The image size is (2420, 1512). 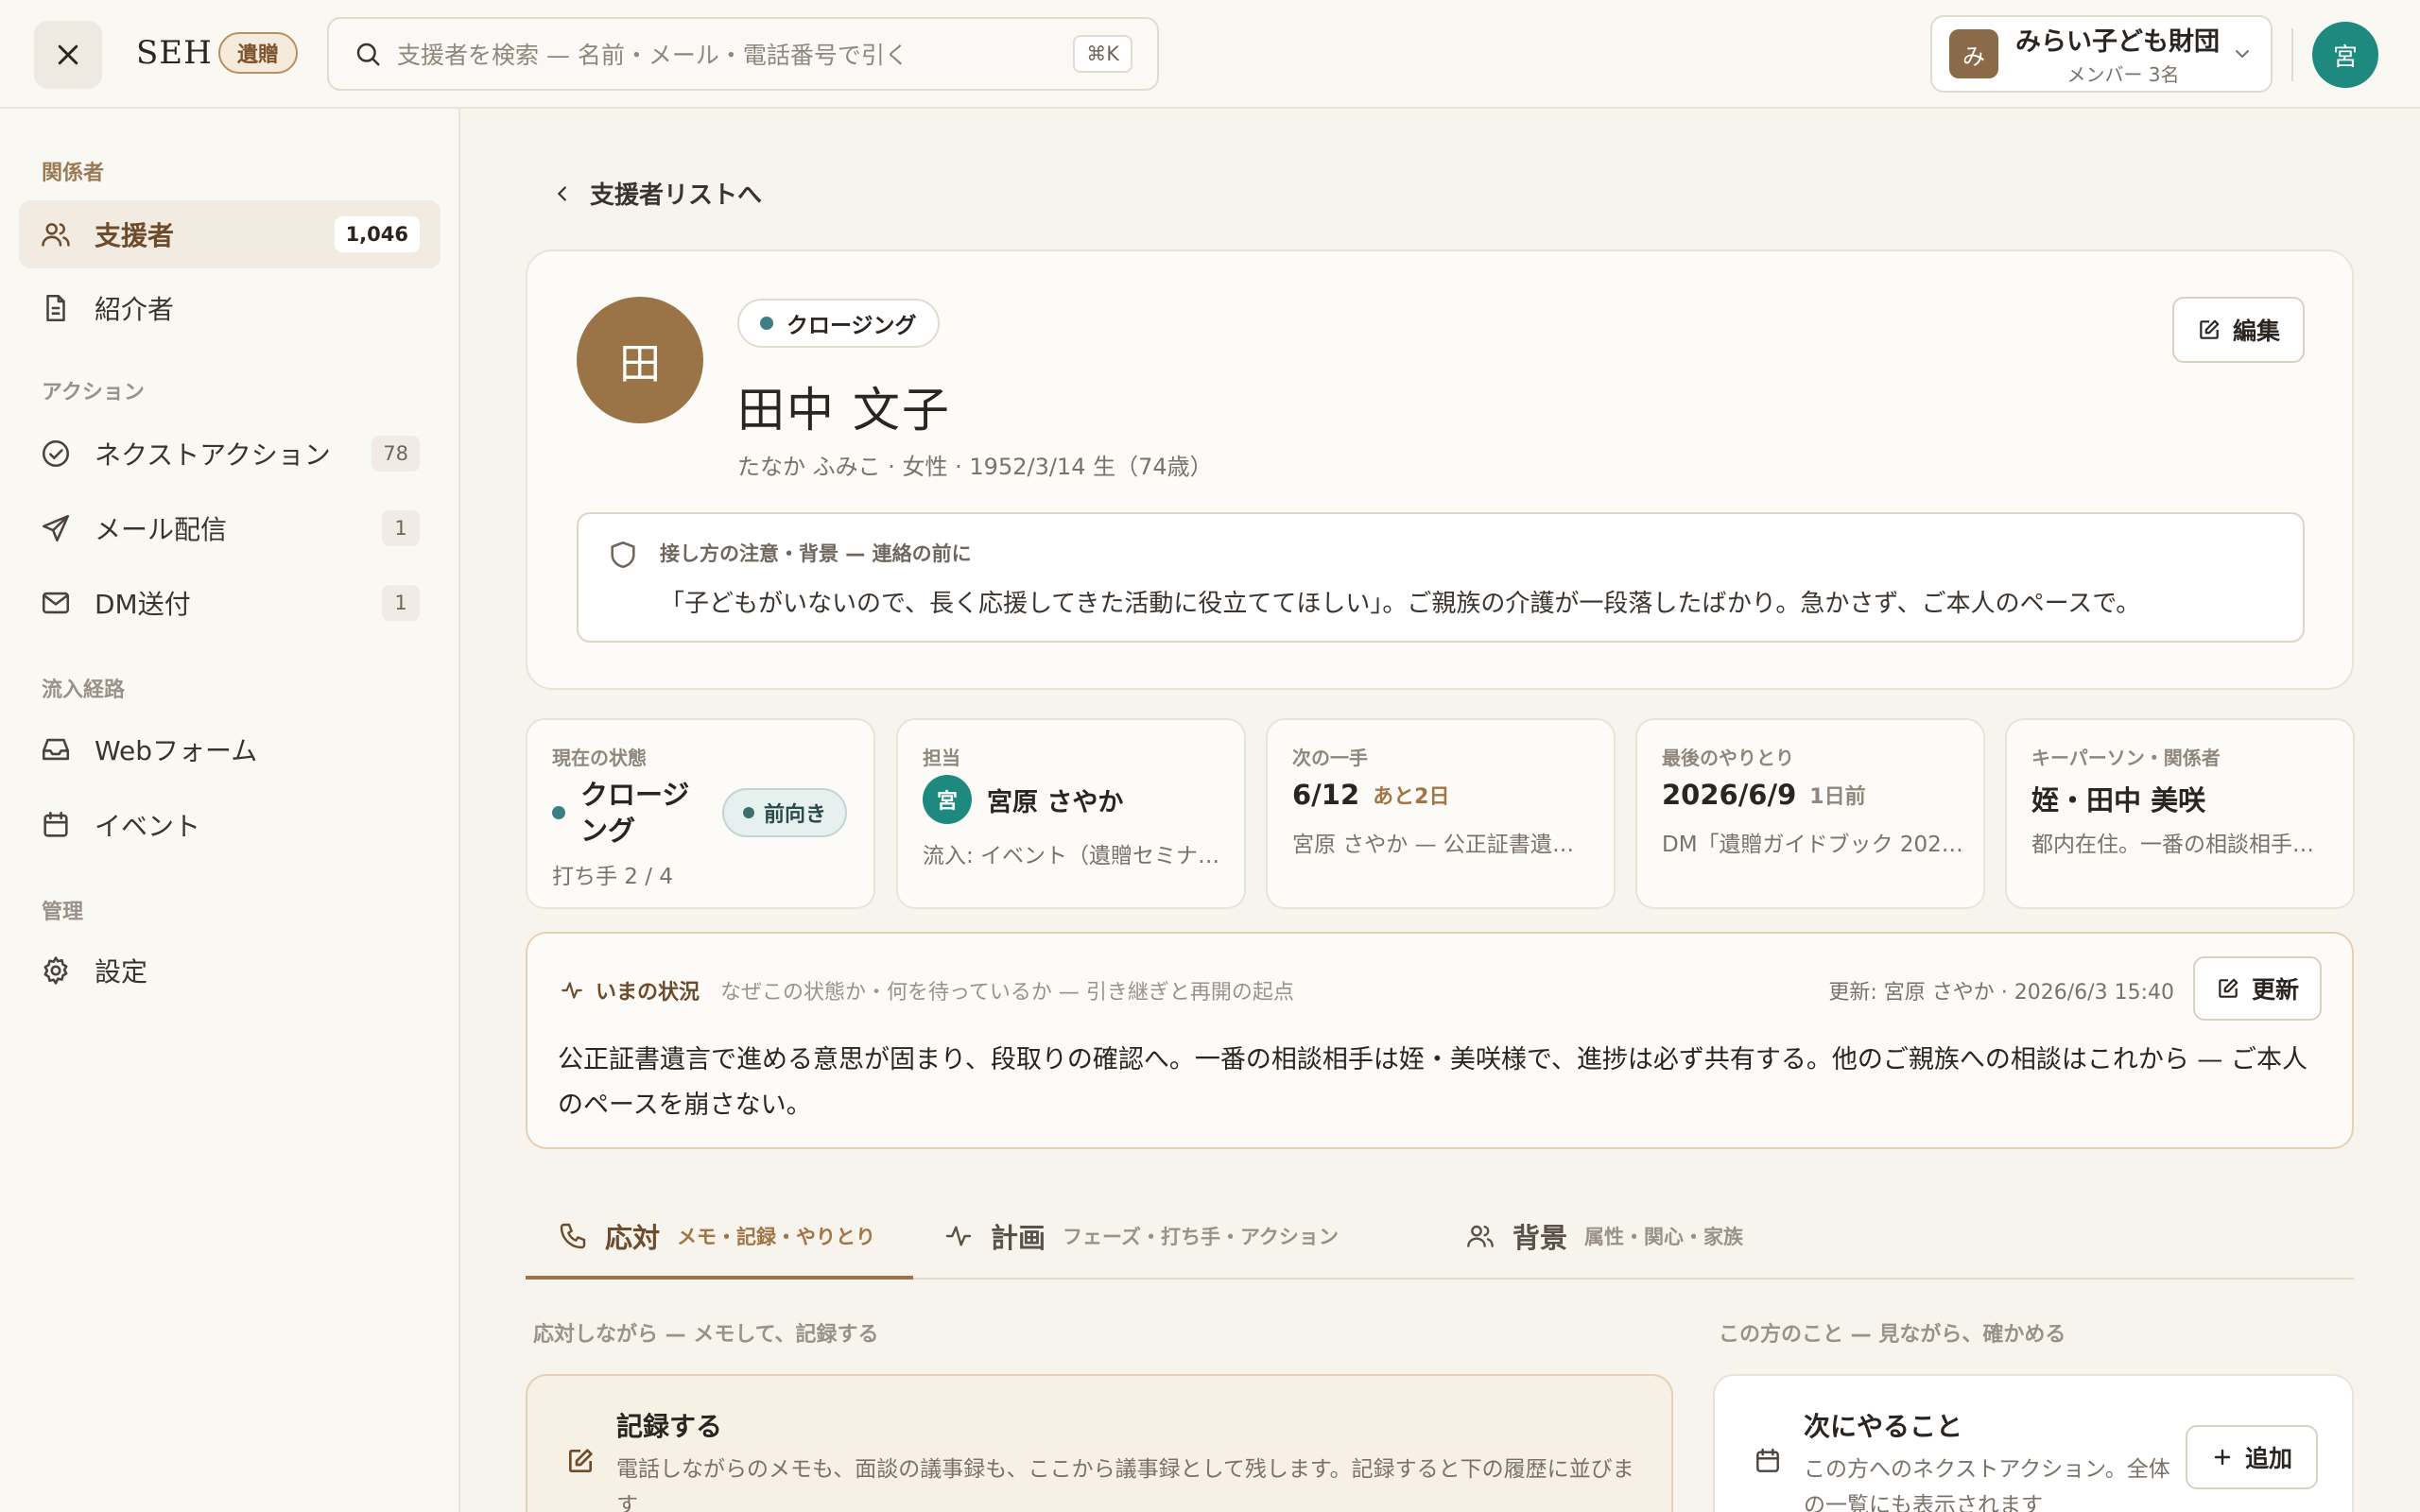 What do you see at coordinates (633, 1238) in the screenshot?
I see `tab-label: 応対` at bounding box center [633, 1238].